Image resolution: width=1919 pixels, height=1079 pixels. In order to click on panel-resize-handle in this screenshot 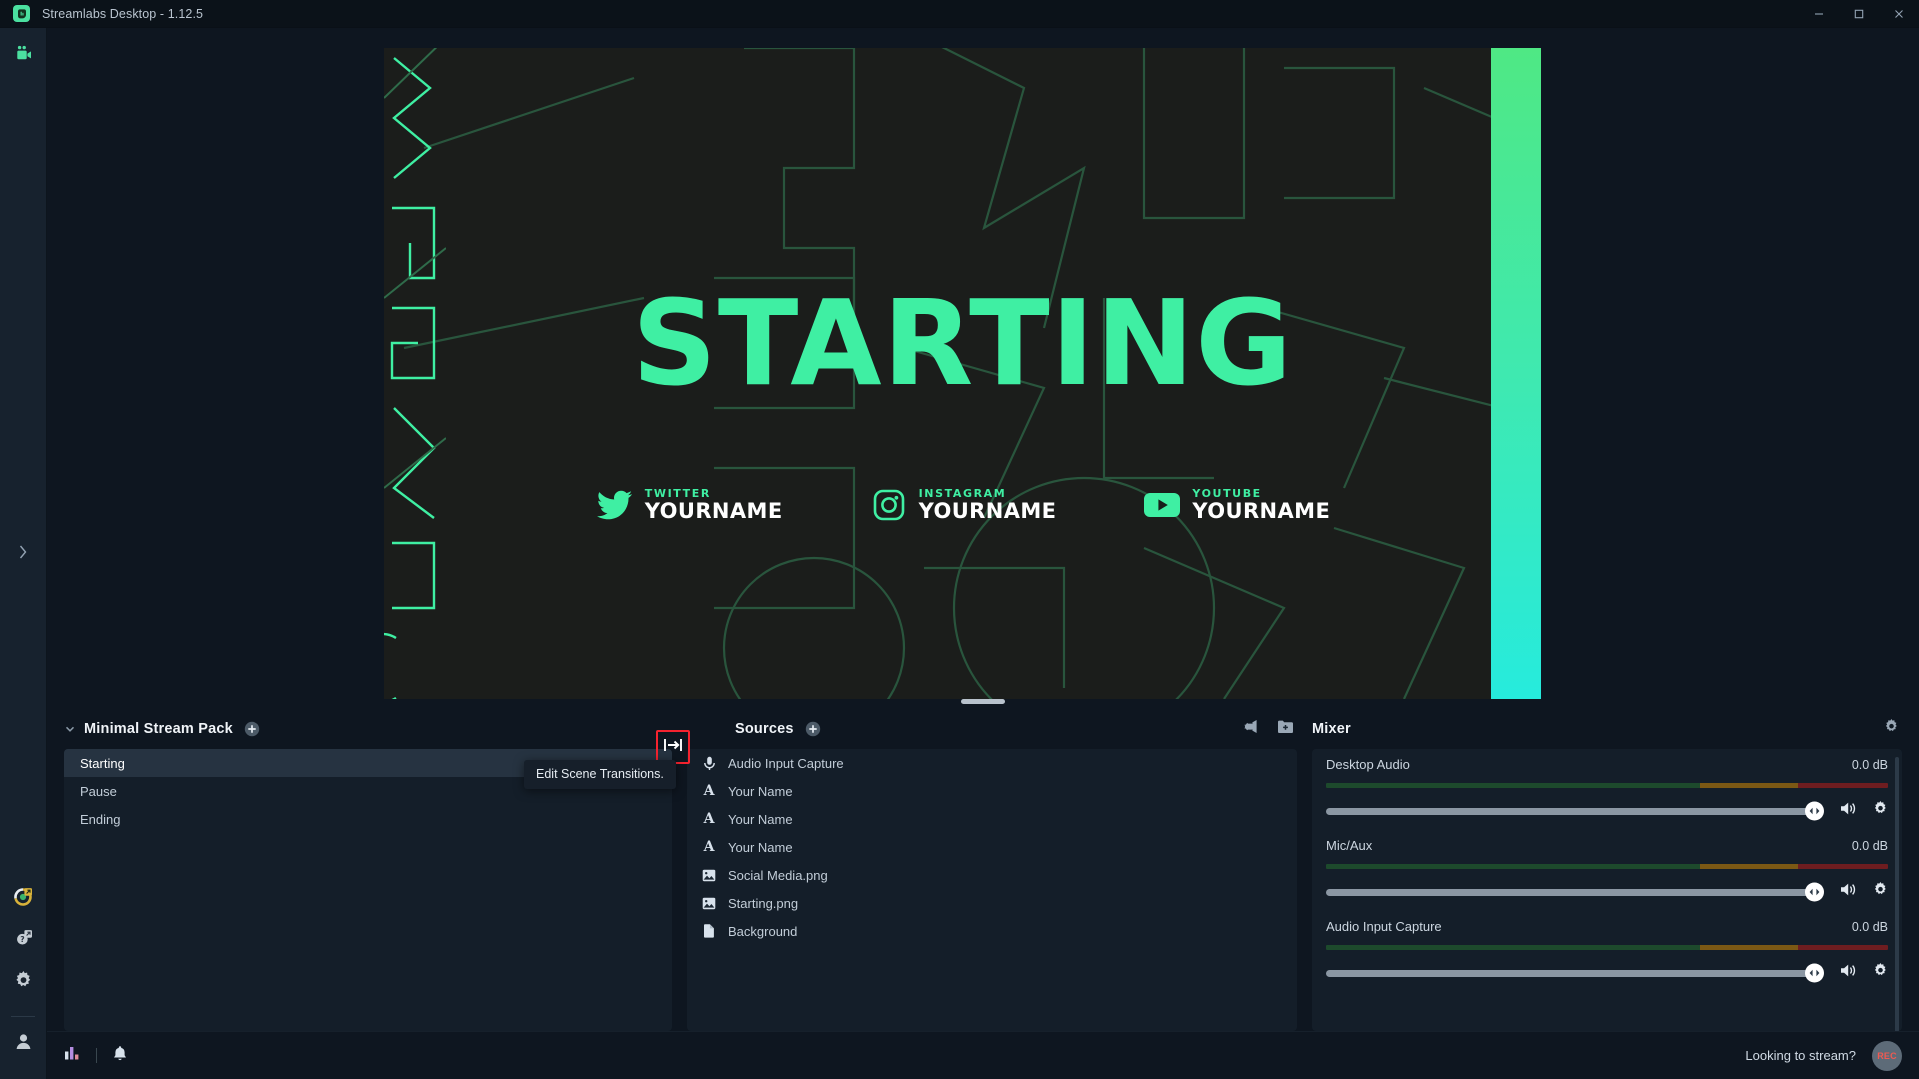, I will do `click(983, 701)`.